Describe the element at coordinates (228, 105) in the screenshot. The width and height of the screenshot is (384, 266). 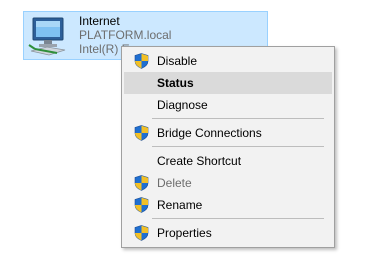
I see `menu-item-diagnose: Diagnose` at that location.